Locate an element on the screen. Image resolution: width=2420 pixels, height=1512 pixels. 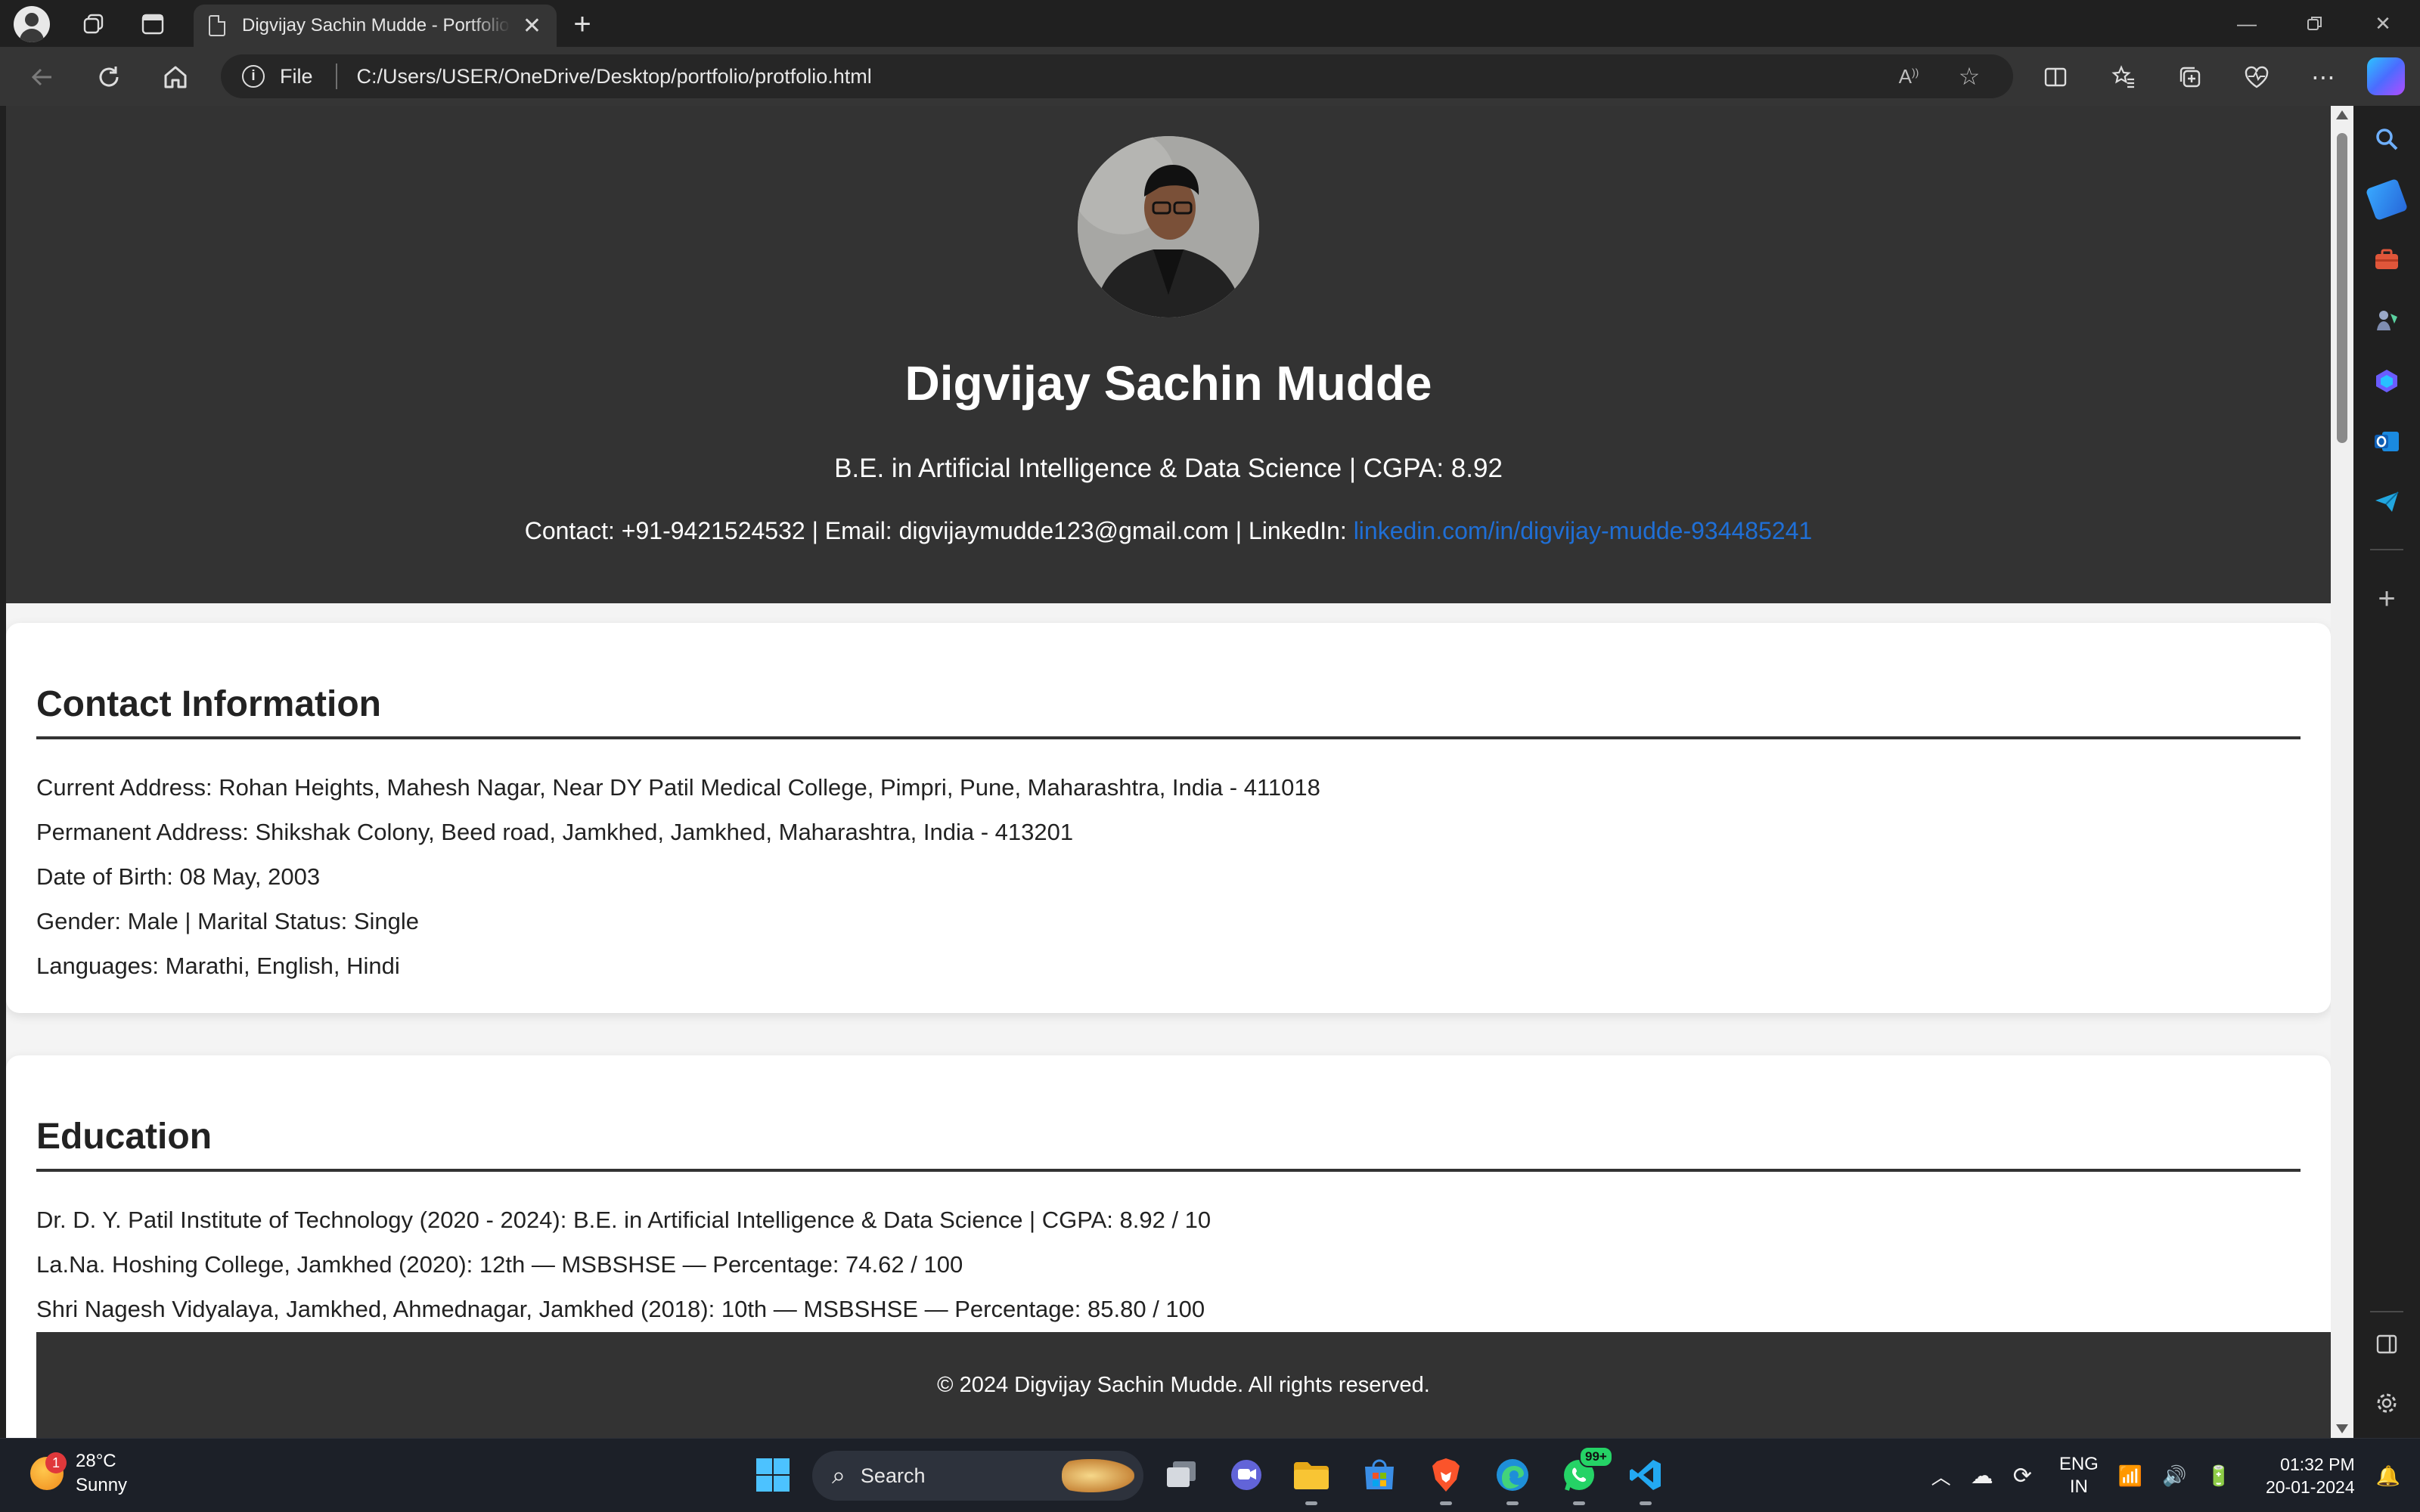
teams-chat-button is located at coordinates (1246, 1475).